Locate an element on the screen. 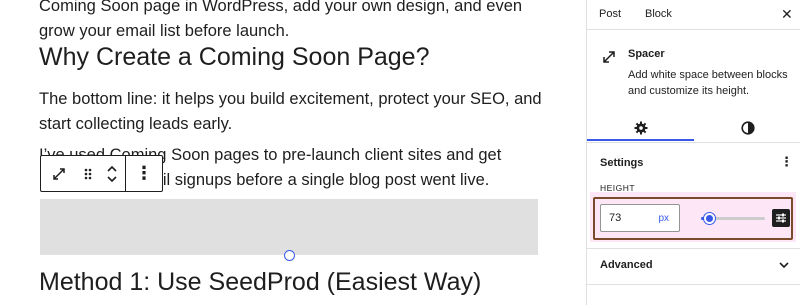 The height and width of the screenshot is (305, 800). divider is located at coordinates (693, 284).